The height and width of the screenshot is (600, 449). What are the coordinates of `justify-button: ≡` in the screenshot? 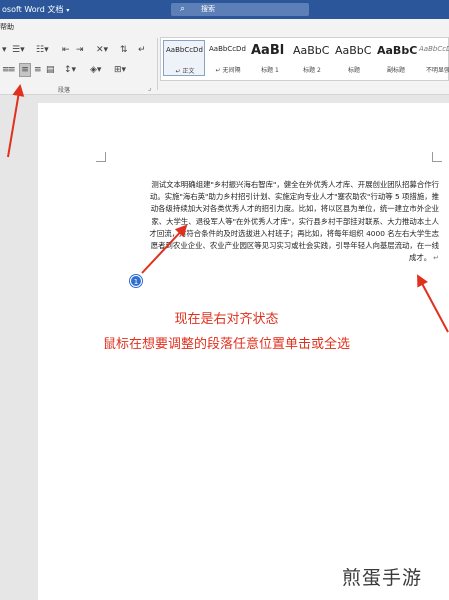 It's located at (38, 70).